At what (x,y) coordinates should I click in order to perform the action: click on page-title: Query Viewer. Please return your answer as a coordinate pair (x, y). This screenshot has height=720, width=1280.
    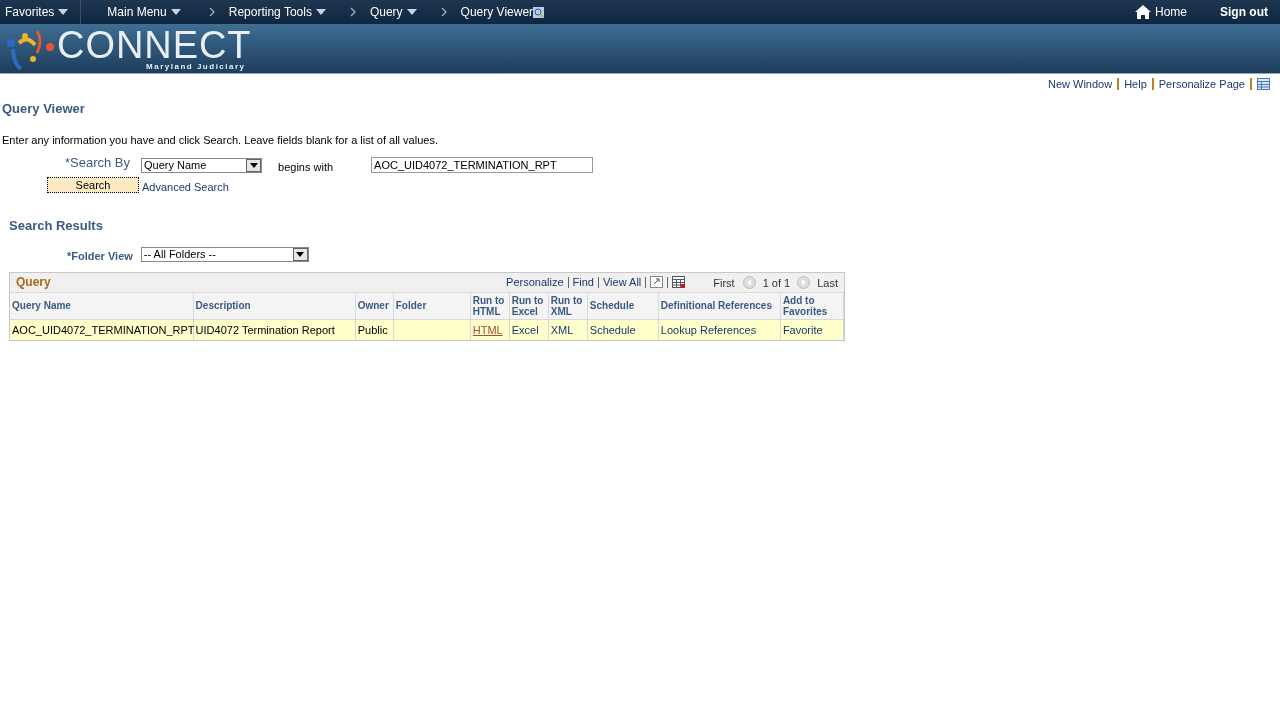
    Looking at the image, I should click on (44, 109).